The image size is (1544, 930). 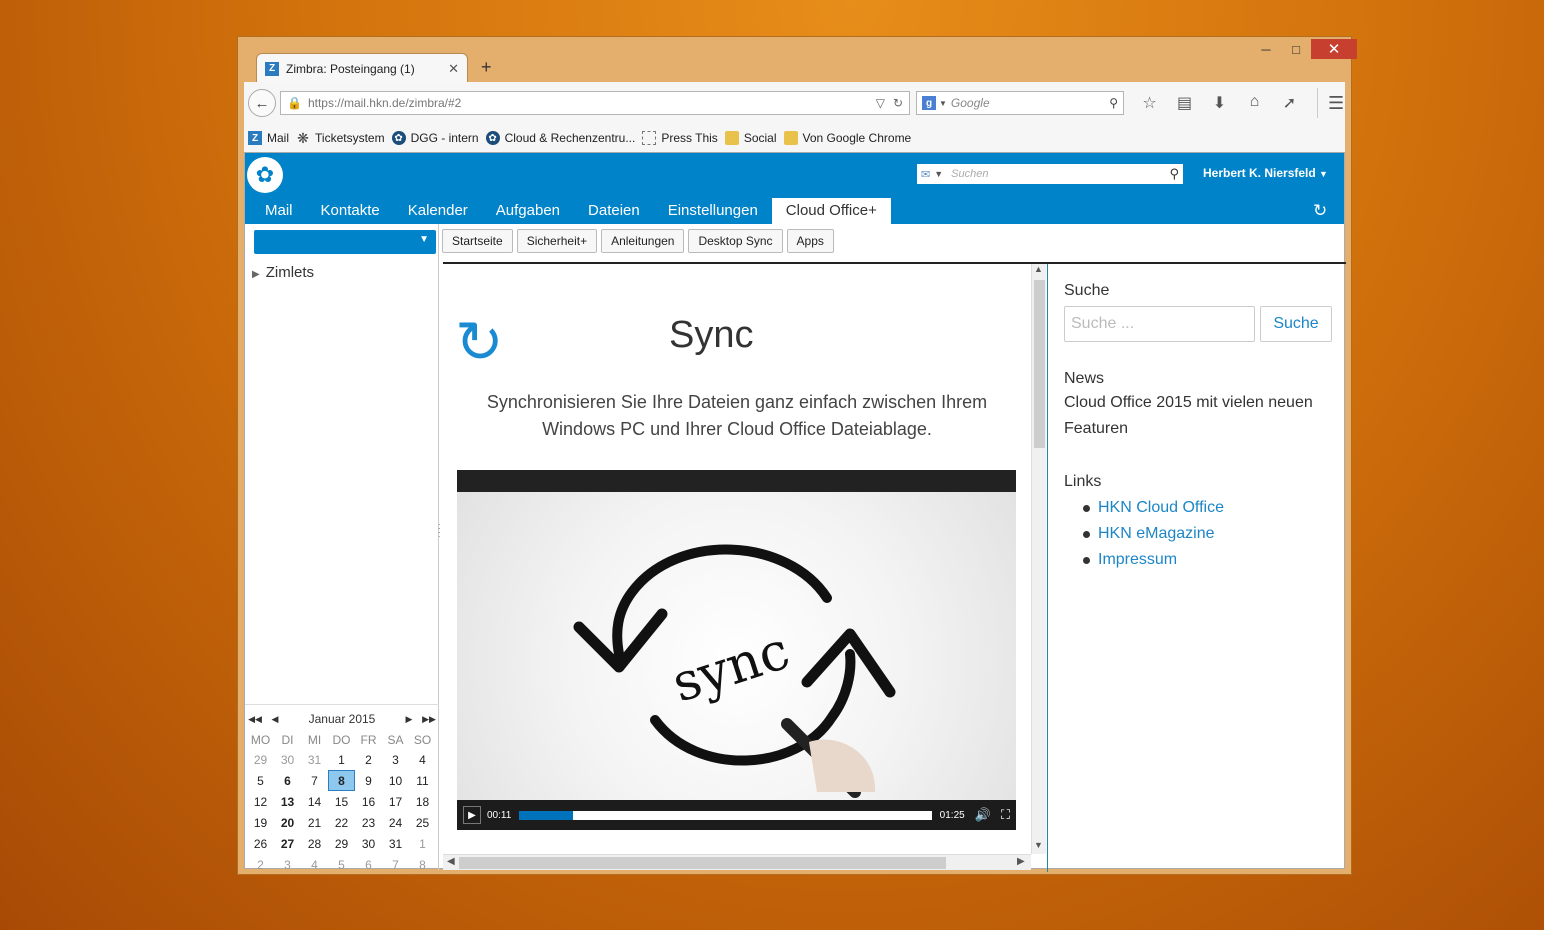 I want to click on reload-icon: ↻, so click(x=898, y=103).